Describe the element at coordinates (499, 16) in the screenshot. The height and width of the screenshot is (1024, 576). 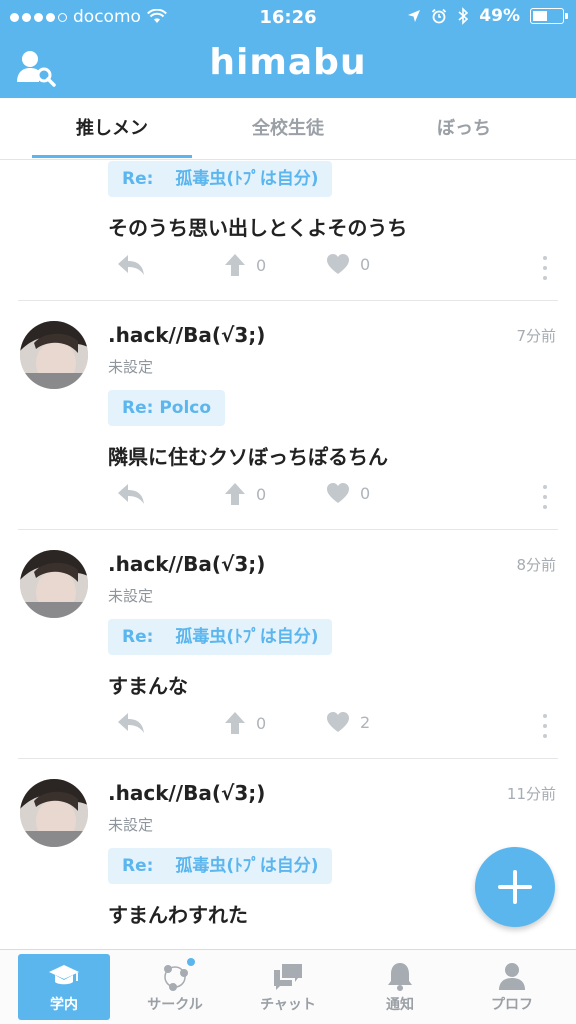
I see `battery-percent: 49%` at that location.